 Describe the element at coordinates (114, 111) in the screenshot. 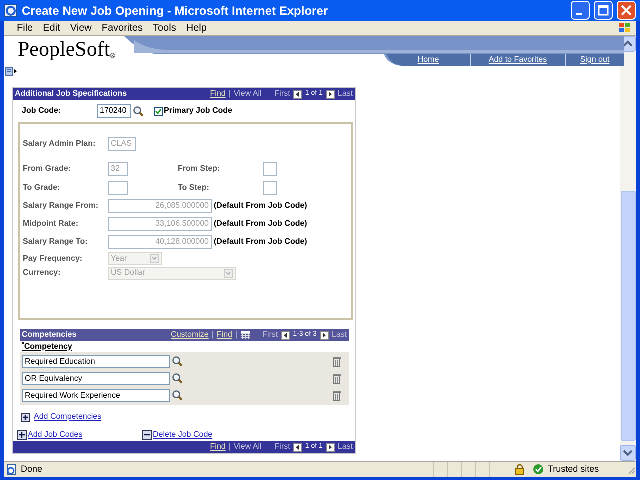

I see `job-code-field: 170240` at that location.